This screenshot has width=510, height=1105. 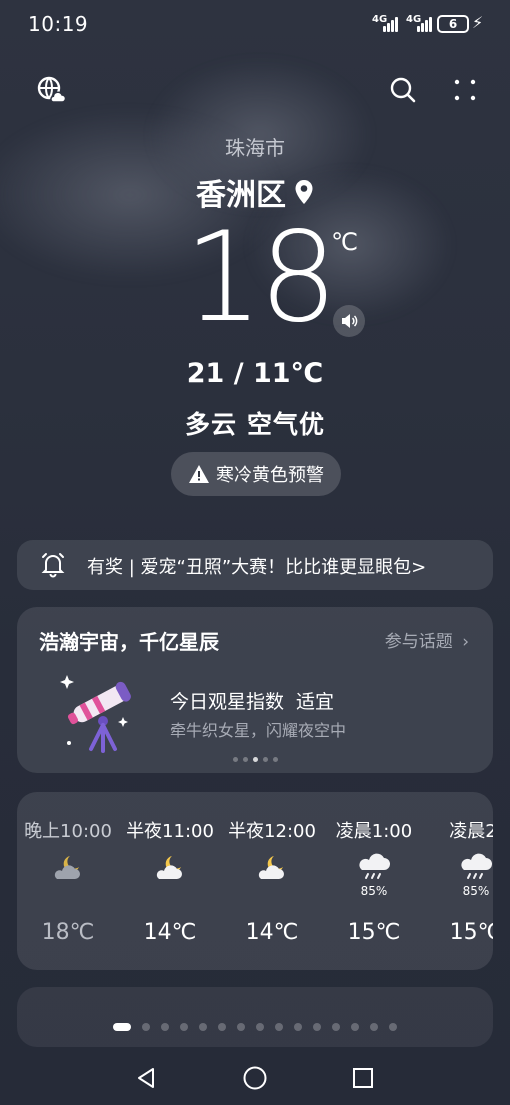 What do you see at coordinates (286, 424) in the screenshot?
I see `air-quality: 空气优` at bounding box center [286, 424].